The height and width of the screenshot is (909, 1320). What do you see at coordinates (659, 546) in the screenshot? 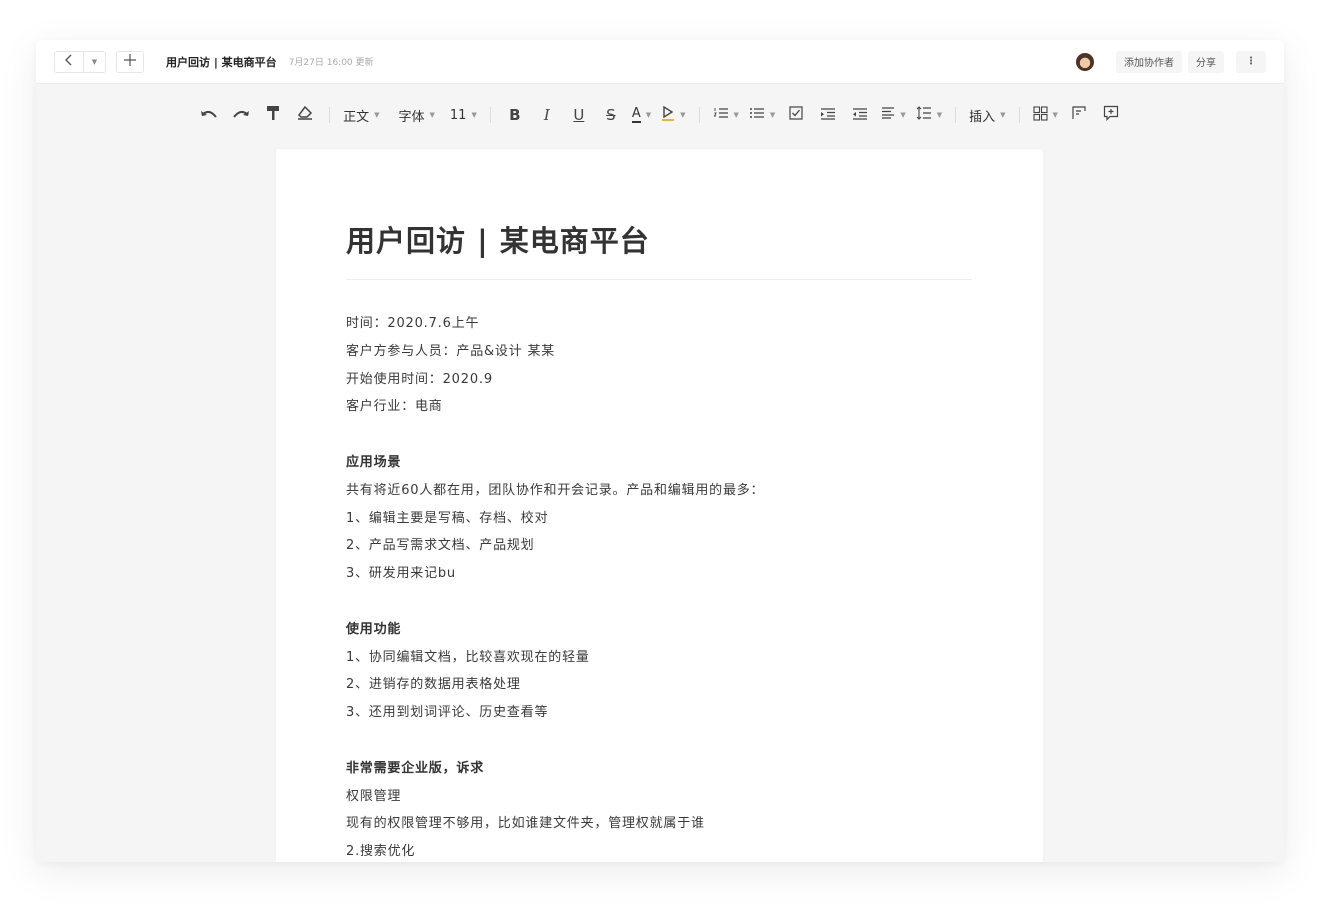
I see `paragraph-line: 2、产品写需求文档、产品规划` at bounding box center [659, 546].